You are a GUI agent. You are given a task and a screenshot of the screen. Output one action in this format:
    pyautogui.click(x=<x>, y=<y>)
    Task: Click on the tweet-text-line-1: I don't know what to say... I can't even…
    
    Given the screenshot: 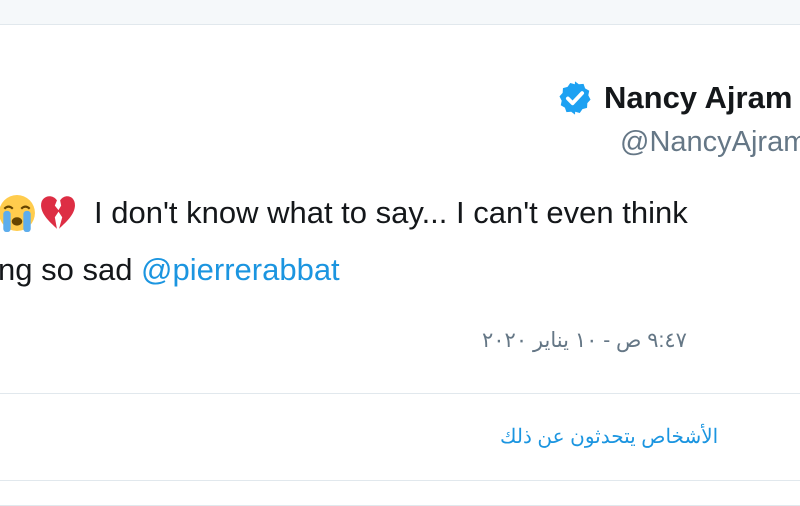 What is the action you would take?
    pyautogui.click(x=344, y=213)
    